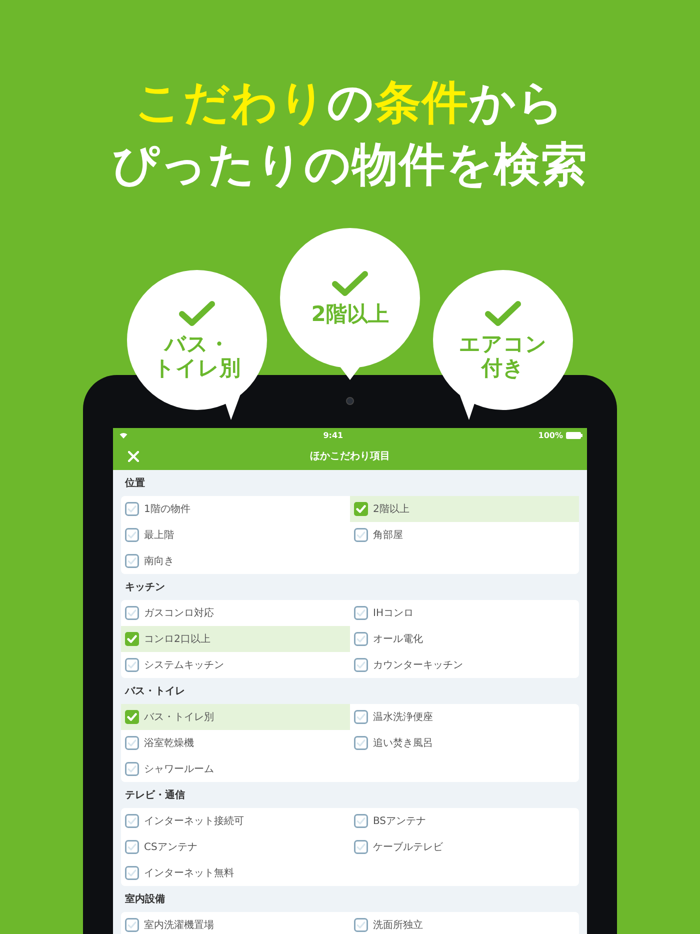 The height and width of the screenshot is (934, 700). What do you see at coordinates (235, 613) in the screenshot?
I see `option-item: ガスコンロ対応` at bounding box center [235, 613].